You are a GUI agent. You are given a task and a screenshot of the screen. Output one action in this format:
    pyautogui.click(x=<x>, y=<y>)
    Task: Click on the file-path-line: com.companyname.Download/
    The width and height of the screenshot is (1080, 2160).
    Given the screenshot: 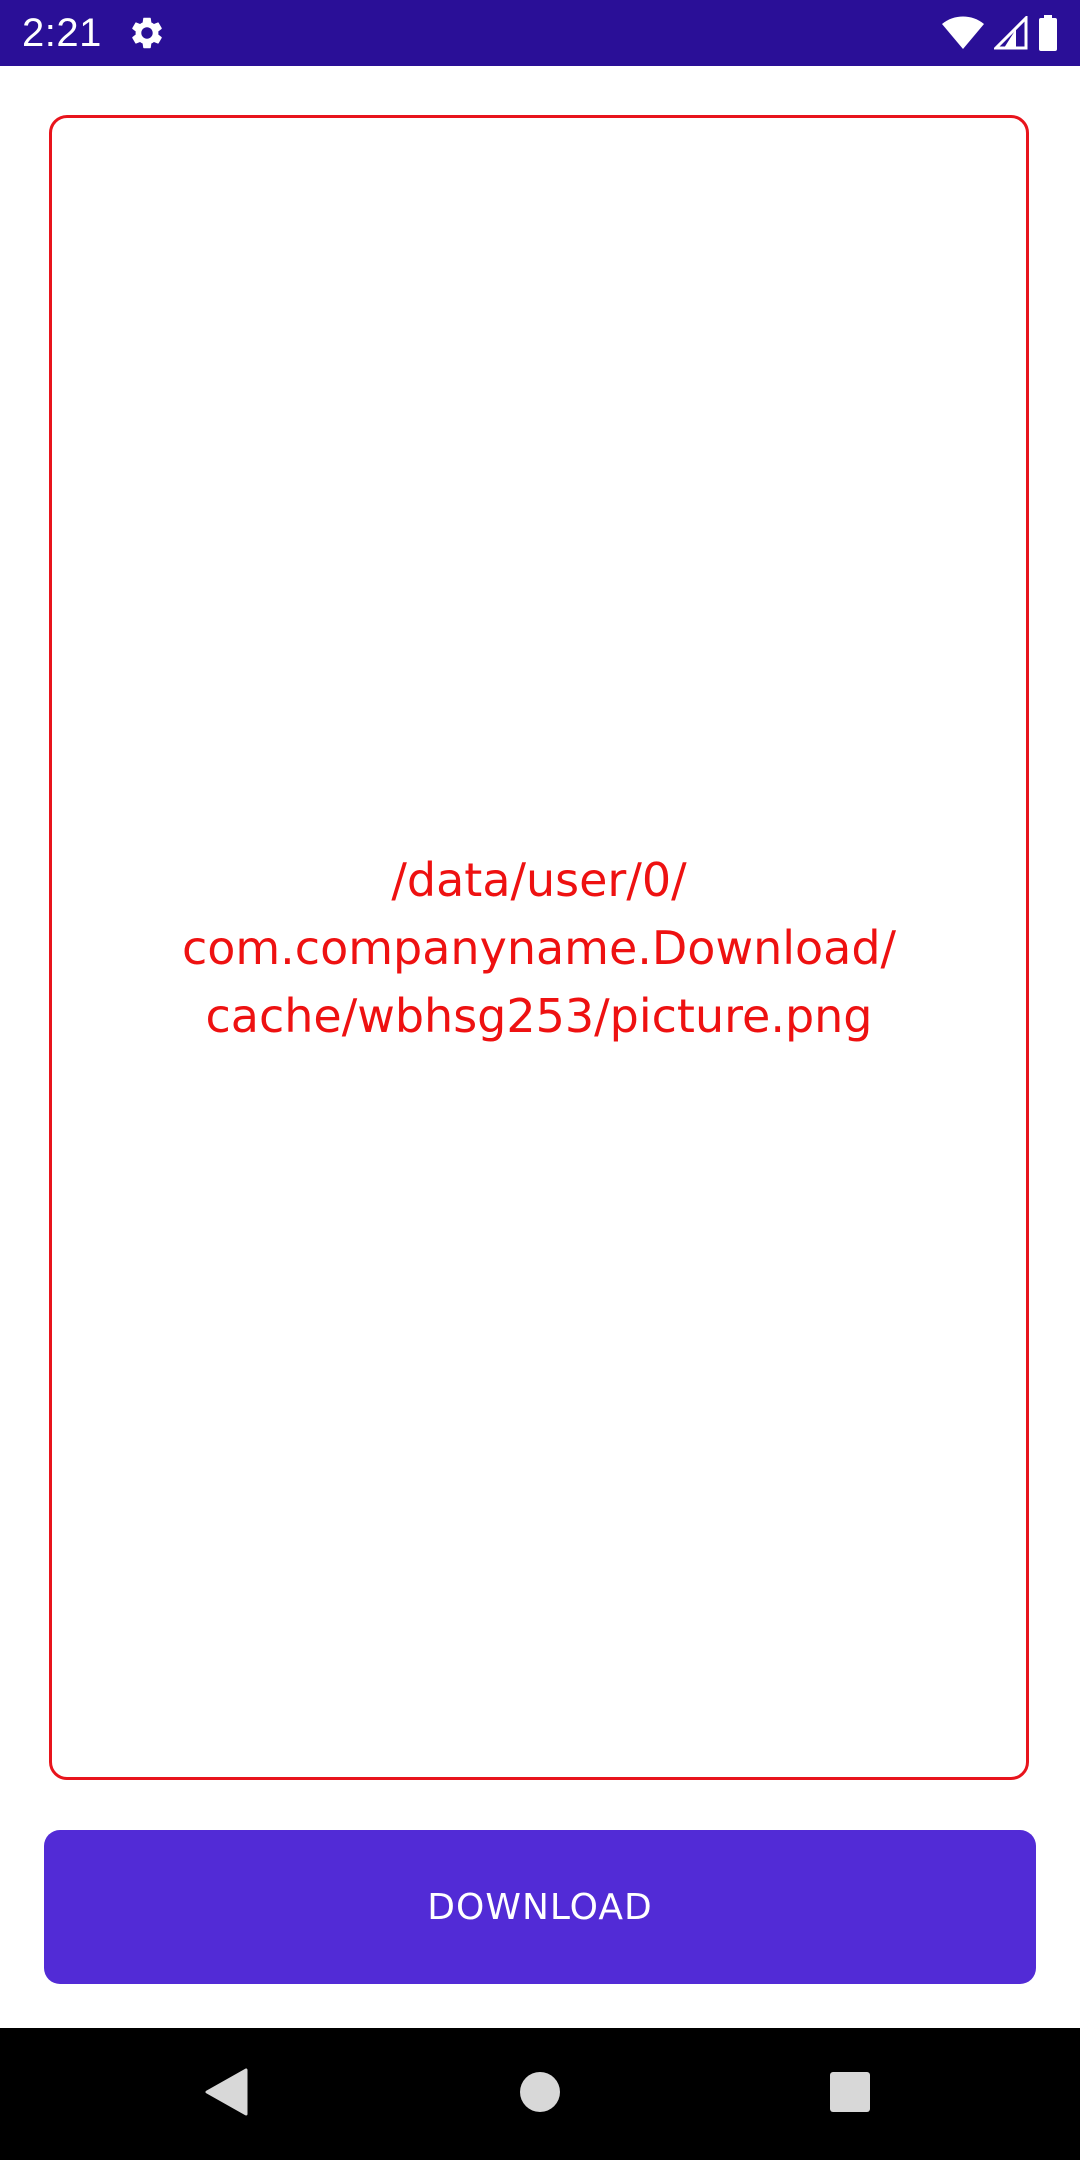 What is the action you would take?
    pyautogui.click(x=539, y=947)
    